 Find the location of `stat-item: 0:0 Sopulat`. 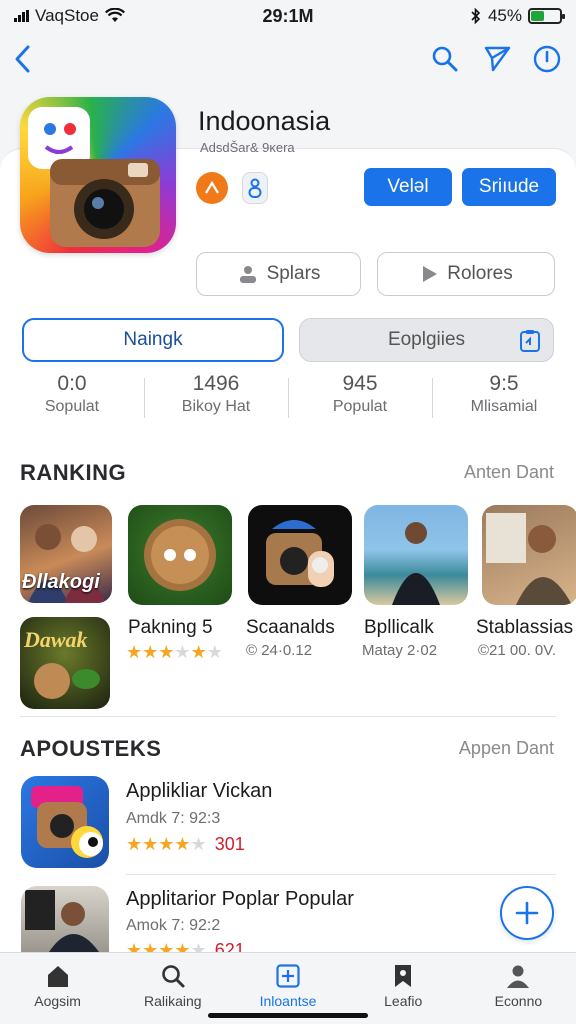

stat-item: 0:0 Sopulat is located at coordinates (72, 399).